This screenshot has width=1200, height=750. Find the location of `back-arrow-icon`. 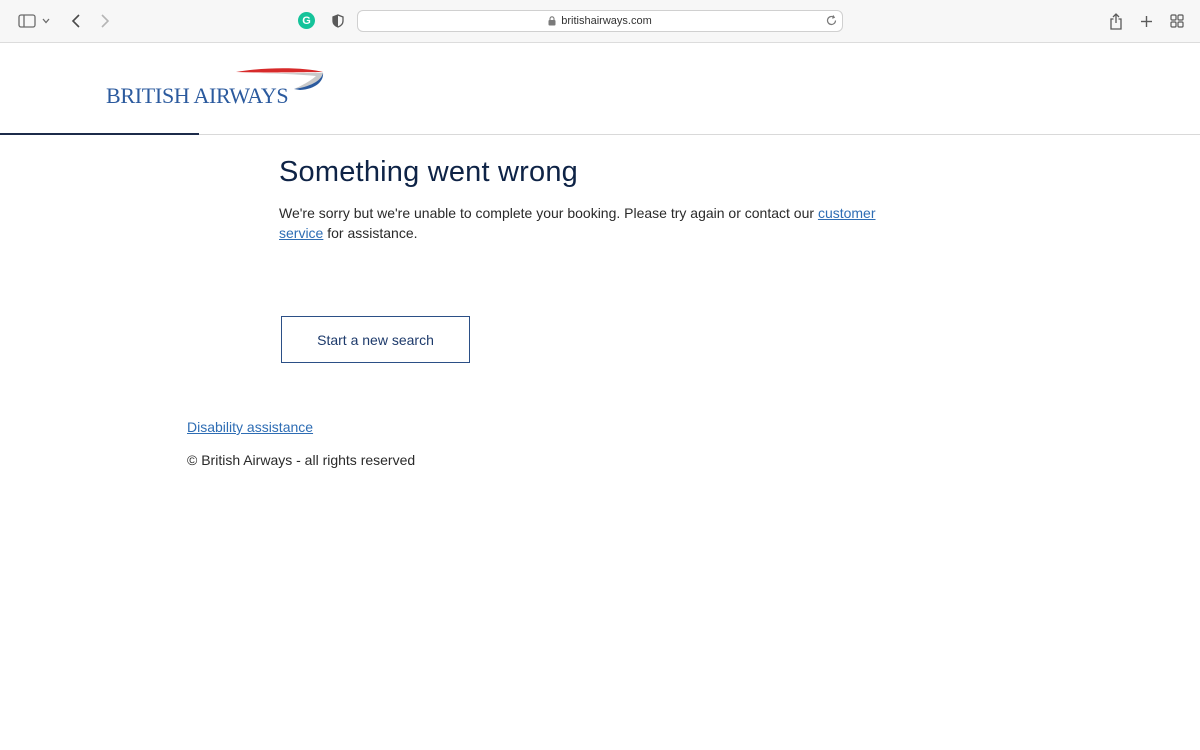

back-arrow-icon is located at coordinates (76, 21).